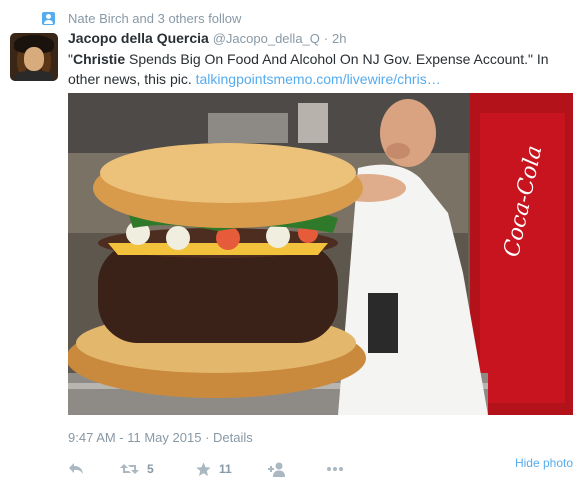  I want to click on tweet-meta: 9:47 AM - 11 May 2015 · Details, so click(160, 437).